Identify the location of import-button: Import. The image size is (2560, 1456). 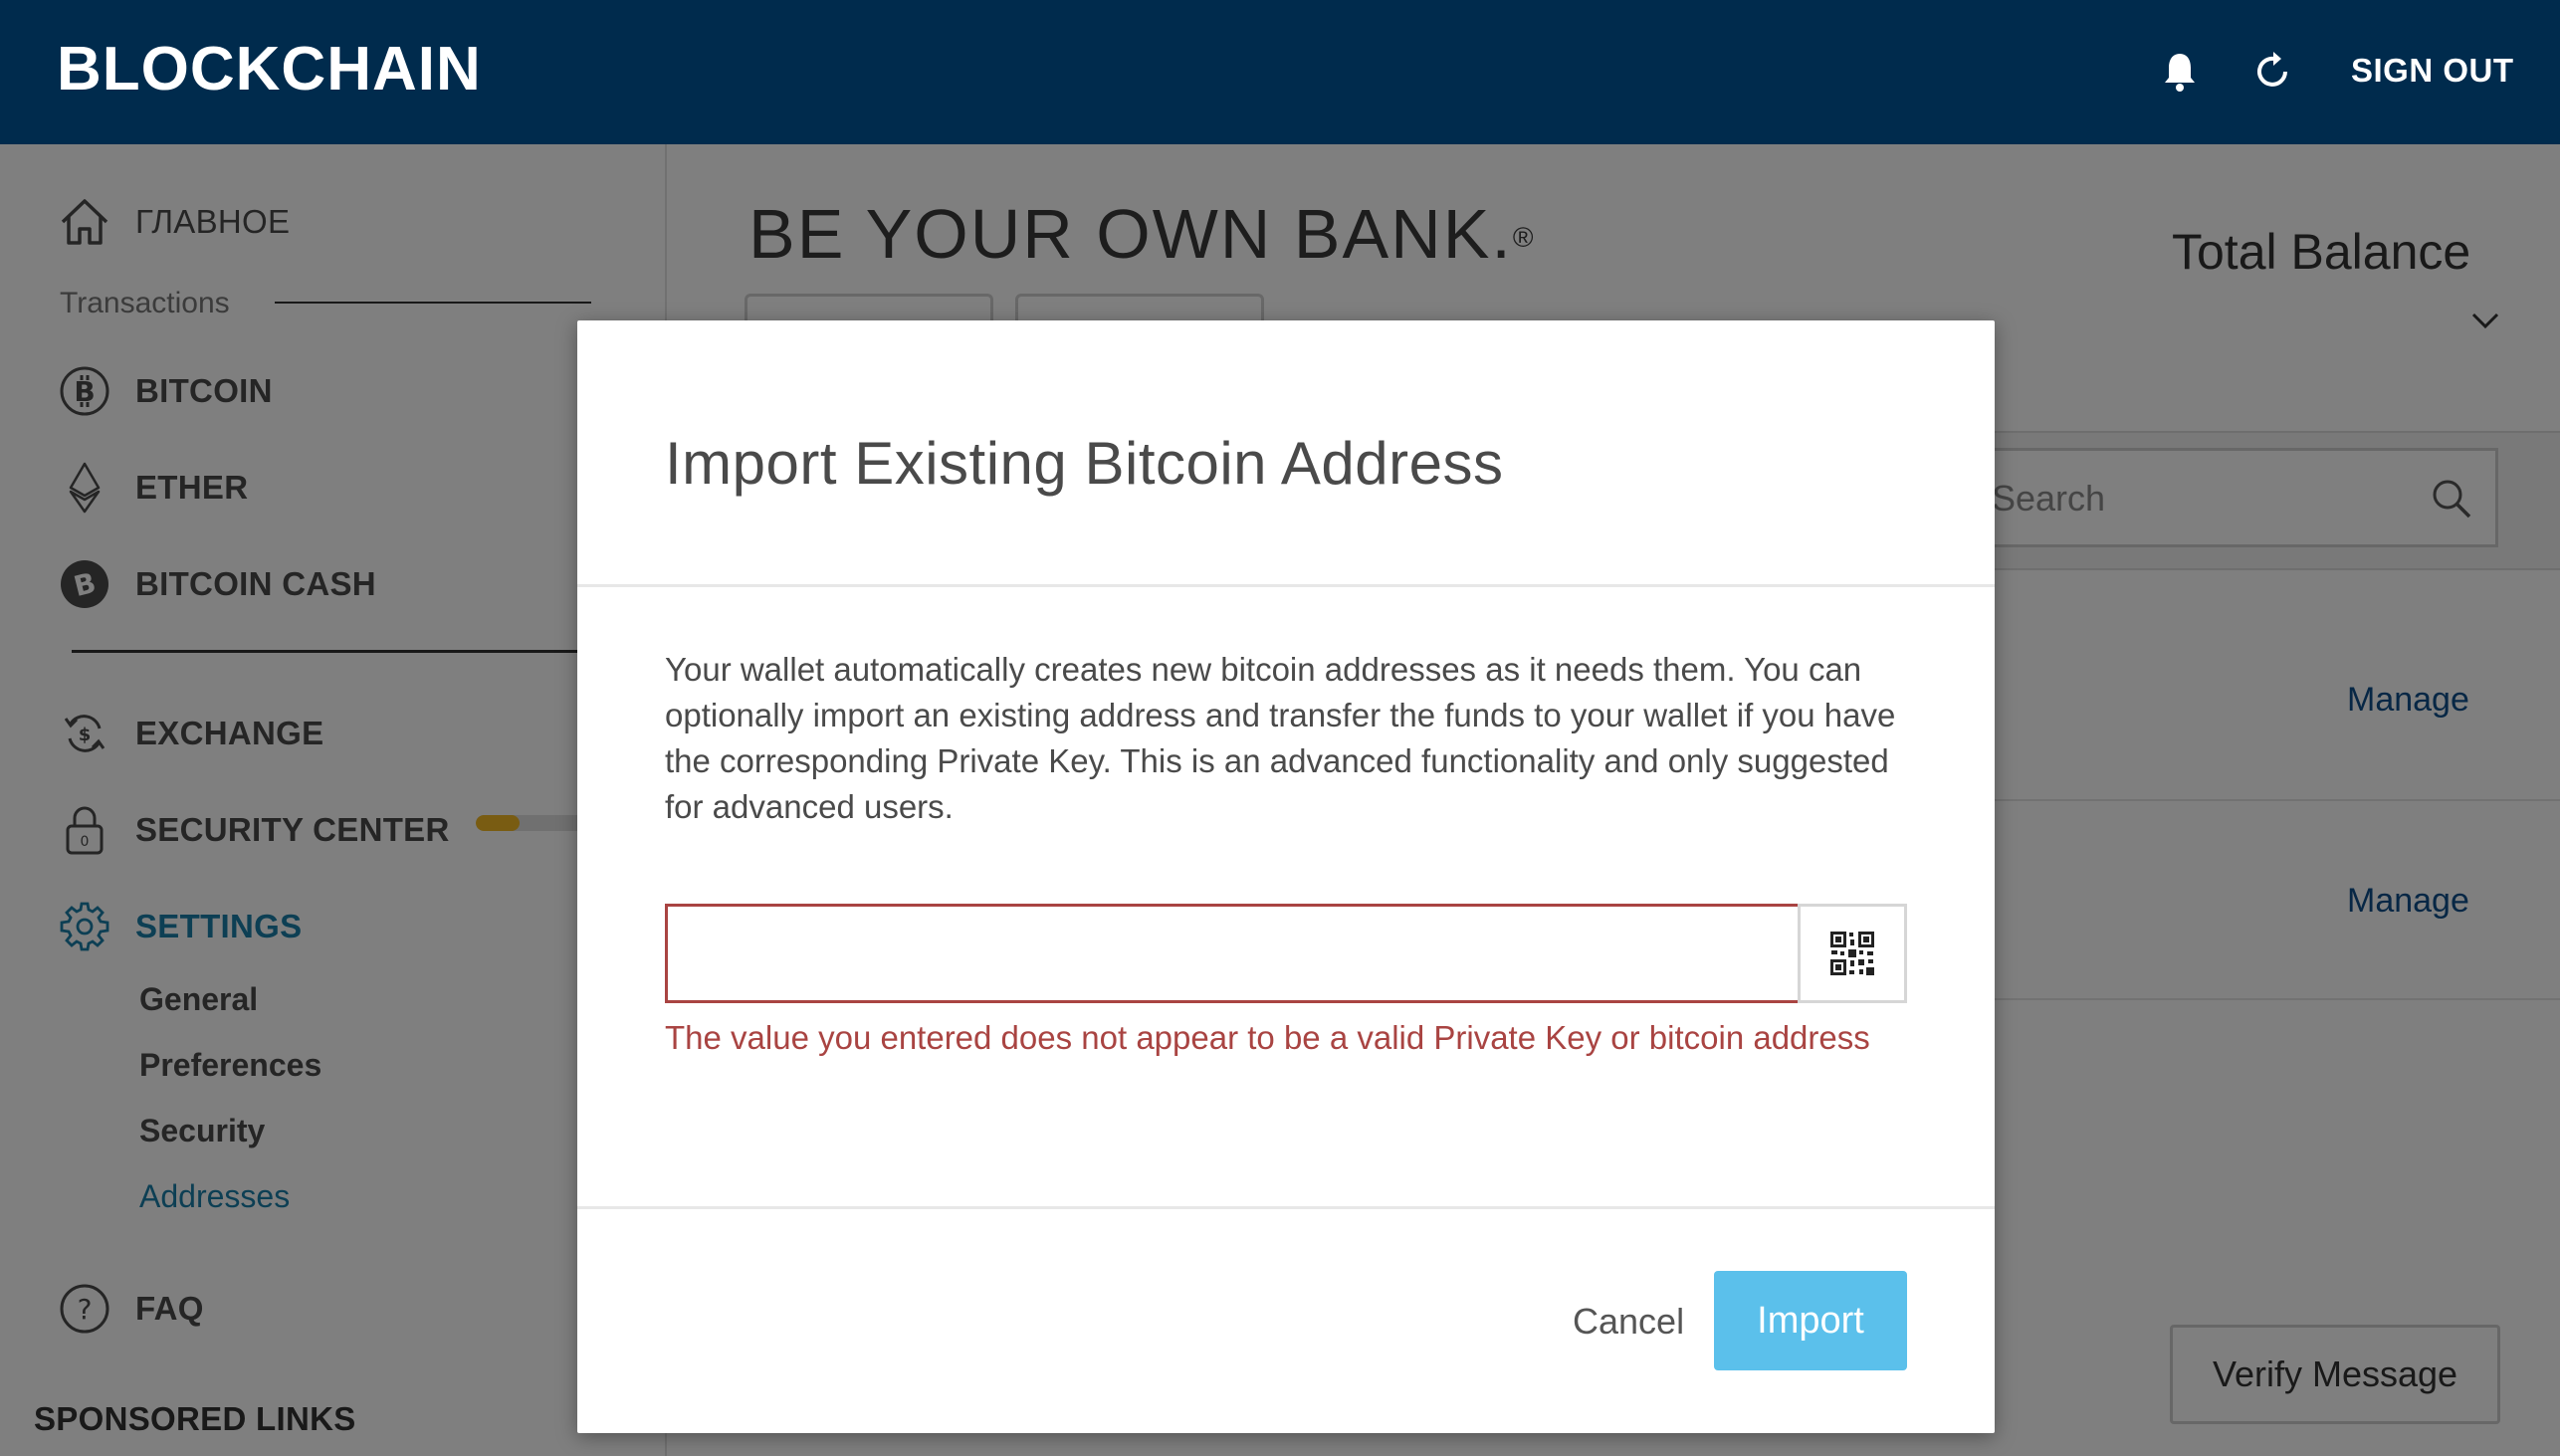
(1810, 1320).